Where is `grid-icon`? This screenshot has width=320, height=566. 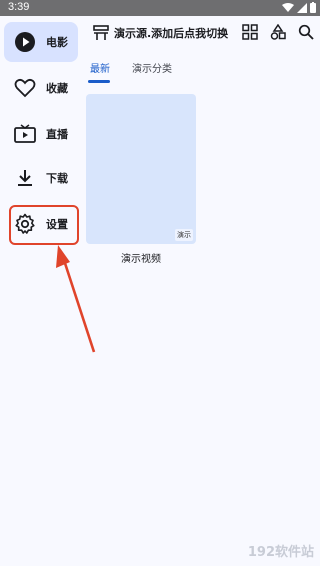 grid-icon is located at coordinates (250, 32).